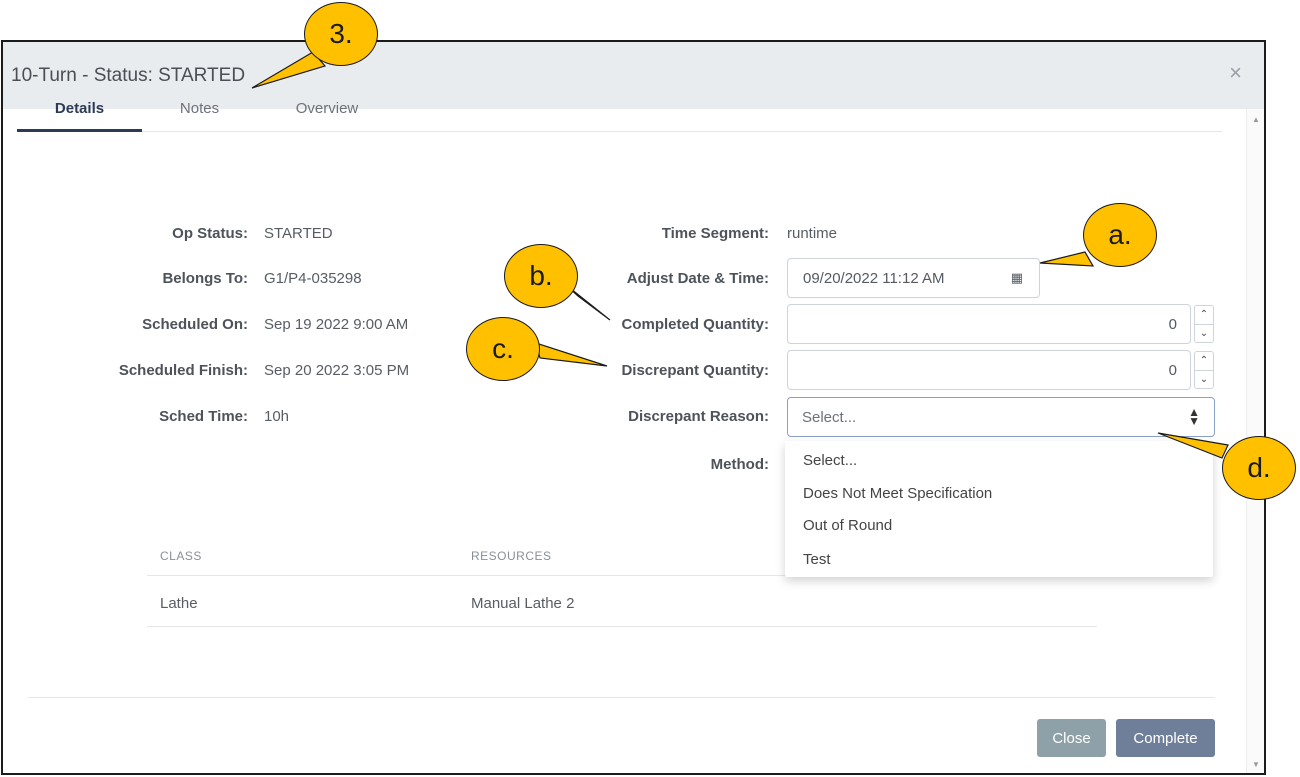 The image size is (1300, 777). What do you see at coordinates (1194, 416) in the screenshot?
I see `sort-arrows-icon: ▲ ▼` at bounding box center [1194, 416].